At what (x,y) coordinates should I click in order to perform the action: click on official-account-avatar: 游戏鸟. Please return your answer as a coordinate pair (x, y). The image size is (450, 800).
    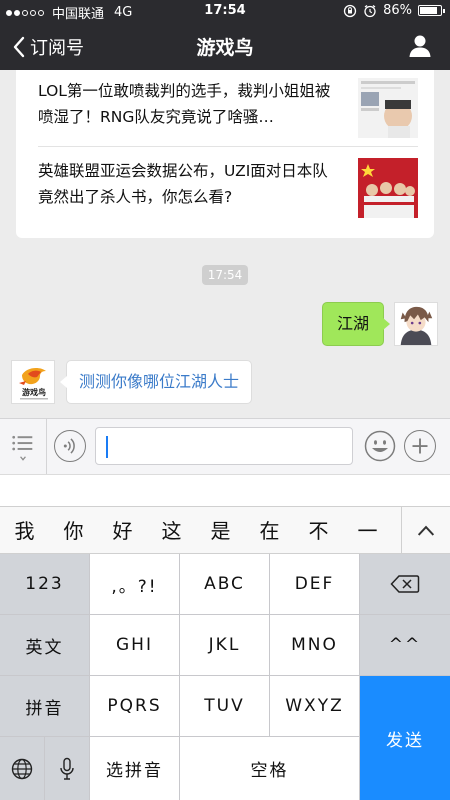
    Looking at the image, I should click on (33, 382).